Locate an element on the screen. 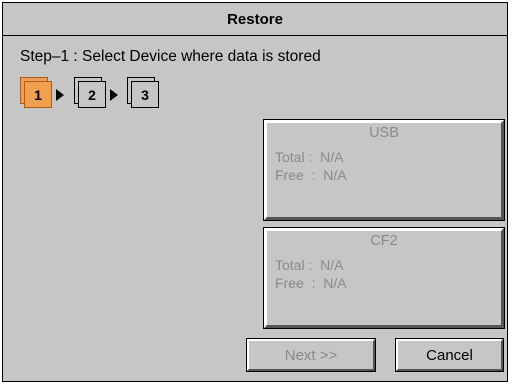 This screenshot has height=385, width=512. window-title: Restore is located at coordinates (255, 19).